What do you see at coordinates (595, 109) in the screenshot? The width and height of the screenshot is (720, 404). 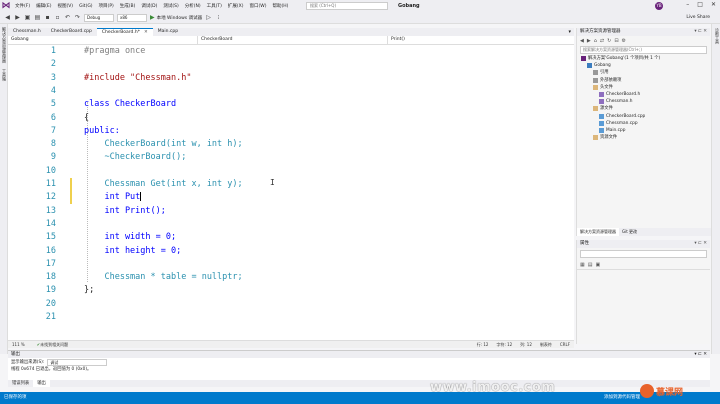 I see `folder-icon` at bounding box center [595, 109].